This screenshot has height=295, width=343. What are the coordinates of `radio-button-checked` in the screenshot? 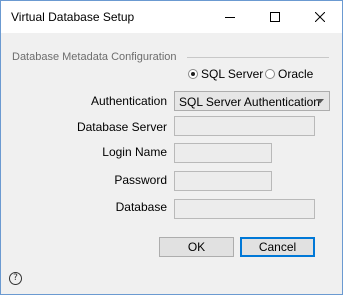 It's located at (193, 74).